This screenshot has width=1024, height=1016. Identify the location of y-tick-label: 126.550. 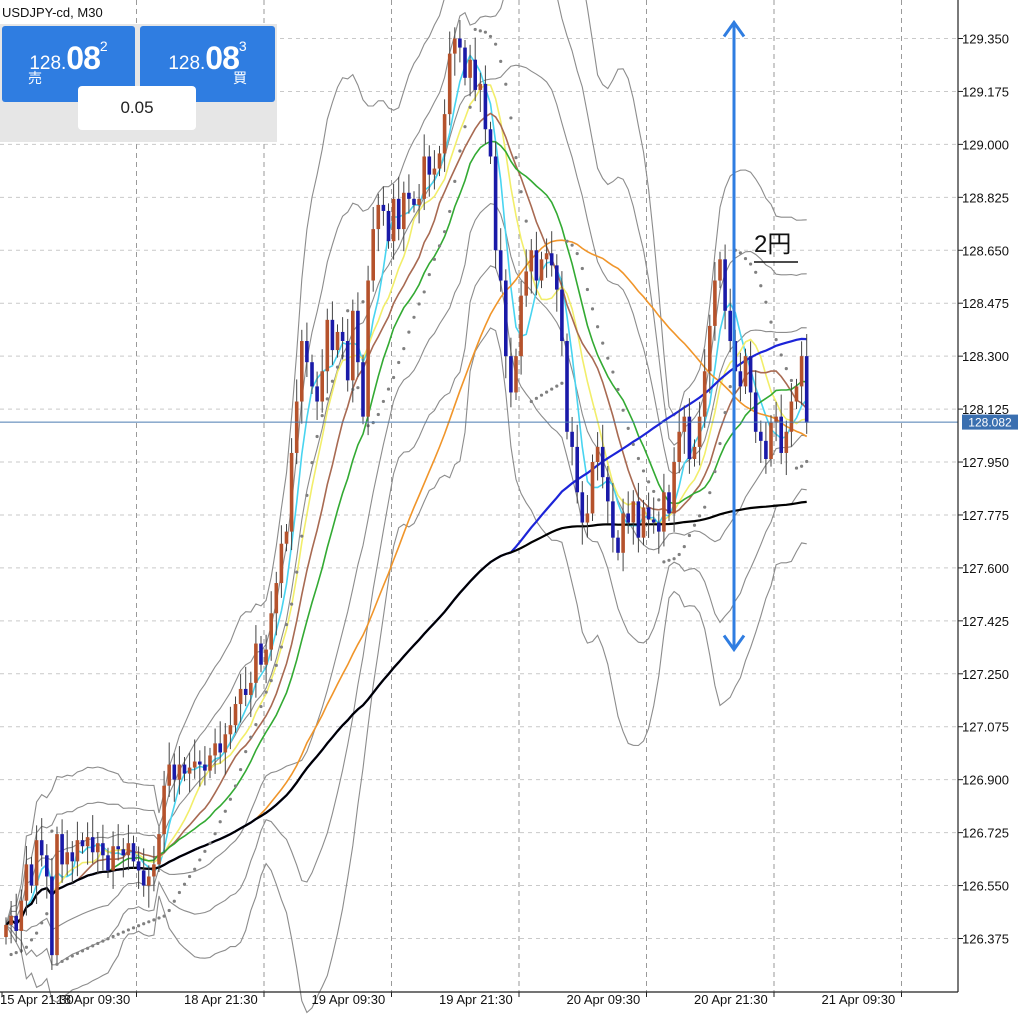
(985, 886).